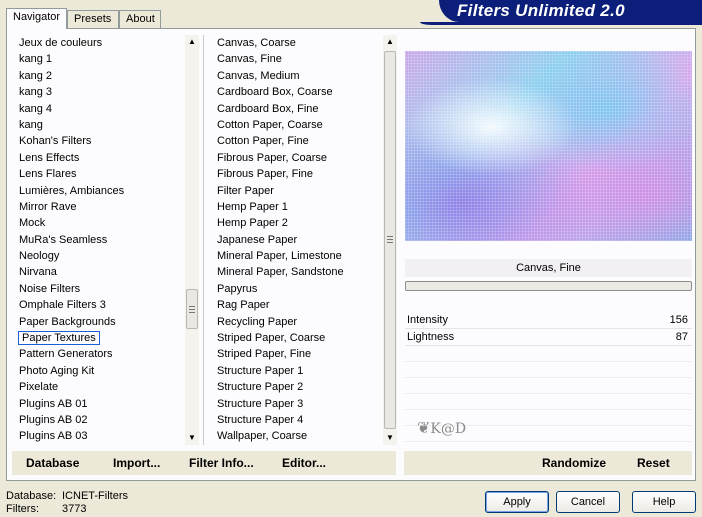 Image resolution: width=702 pixels, height=517 pixels. Describe the element at coordinates (653, 463) in the screenshot. I see `reset-button: Reset` at that location.